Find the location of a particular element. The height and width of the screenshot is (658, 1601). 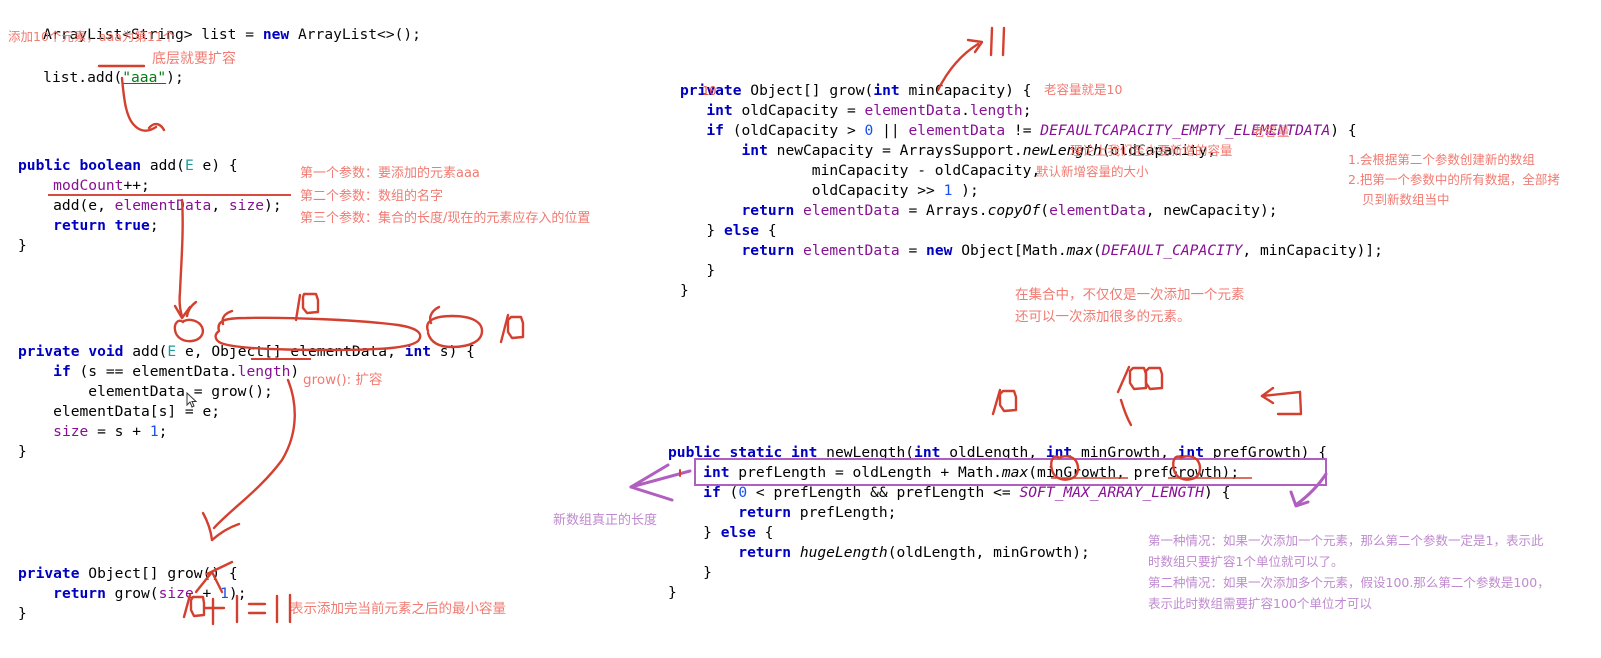

add-param-note-3: 第三个参数：集合的长度/现在的元素应存入的位置 is located at coordinates (445, 218).